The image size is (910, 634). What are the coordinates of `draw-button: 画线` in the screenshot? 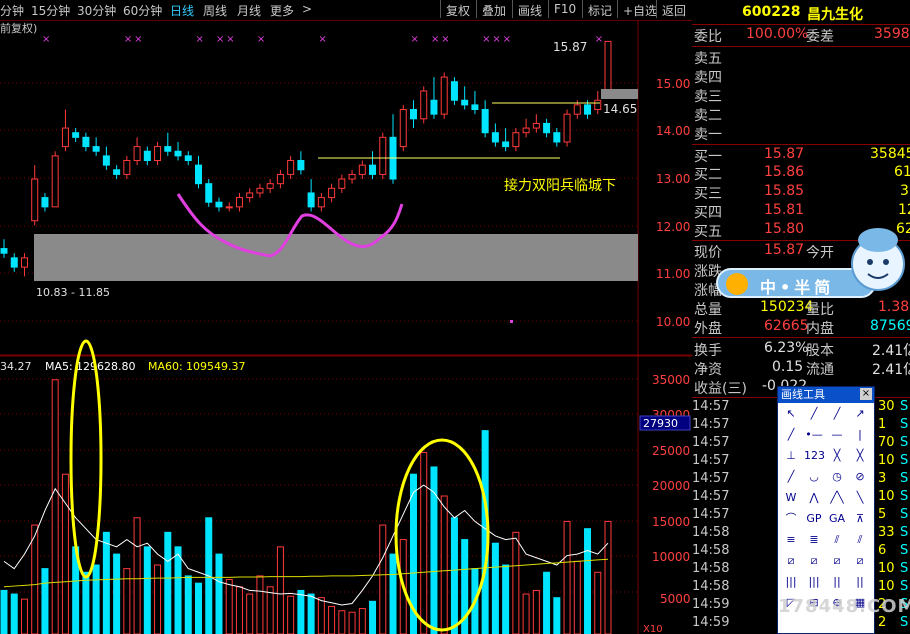 It's located at (529, 9).